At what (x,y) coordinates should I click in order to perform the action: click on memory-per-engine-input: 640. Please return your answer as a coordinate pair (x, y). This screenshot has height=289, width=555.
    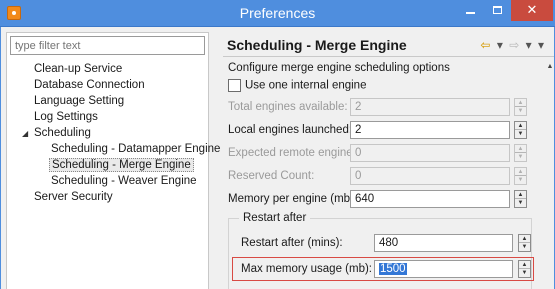
    Looking at the image, I should click on (430, 199).